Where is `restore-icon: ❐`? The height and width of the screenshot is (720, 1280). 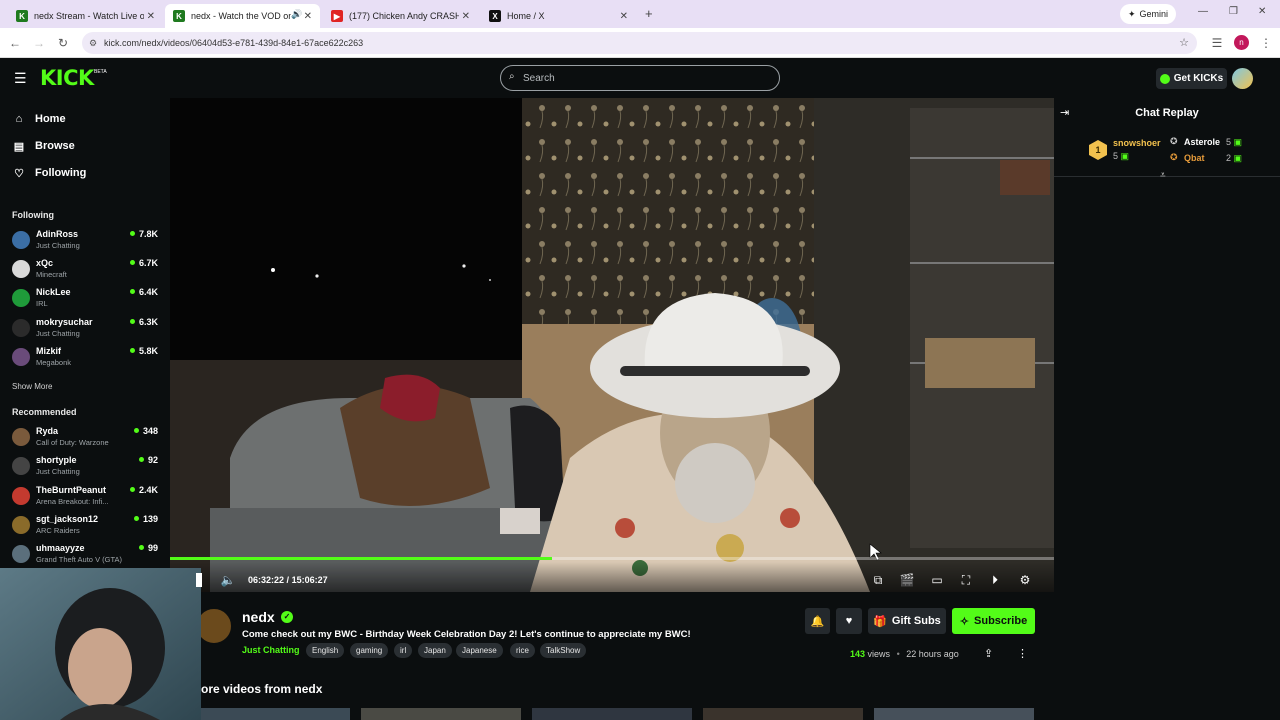
restore-icon: ❐ is located at coordinates (1233, 11).